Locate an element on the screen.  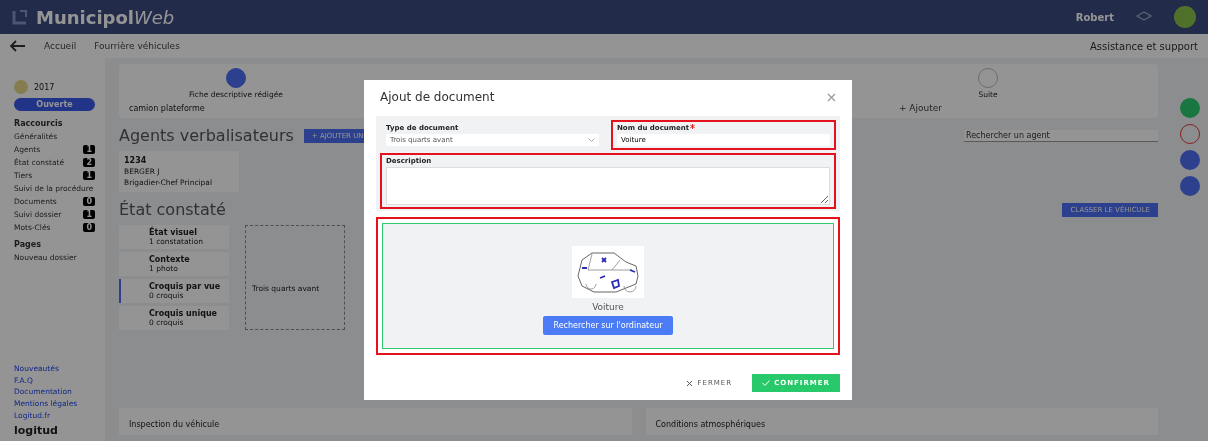
description-field is located at coordinates (608, 186).